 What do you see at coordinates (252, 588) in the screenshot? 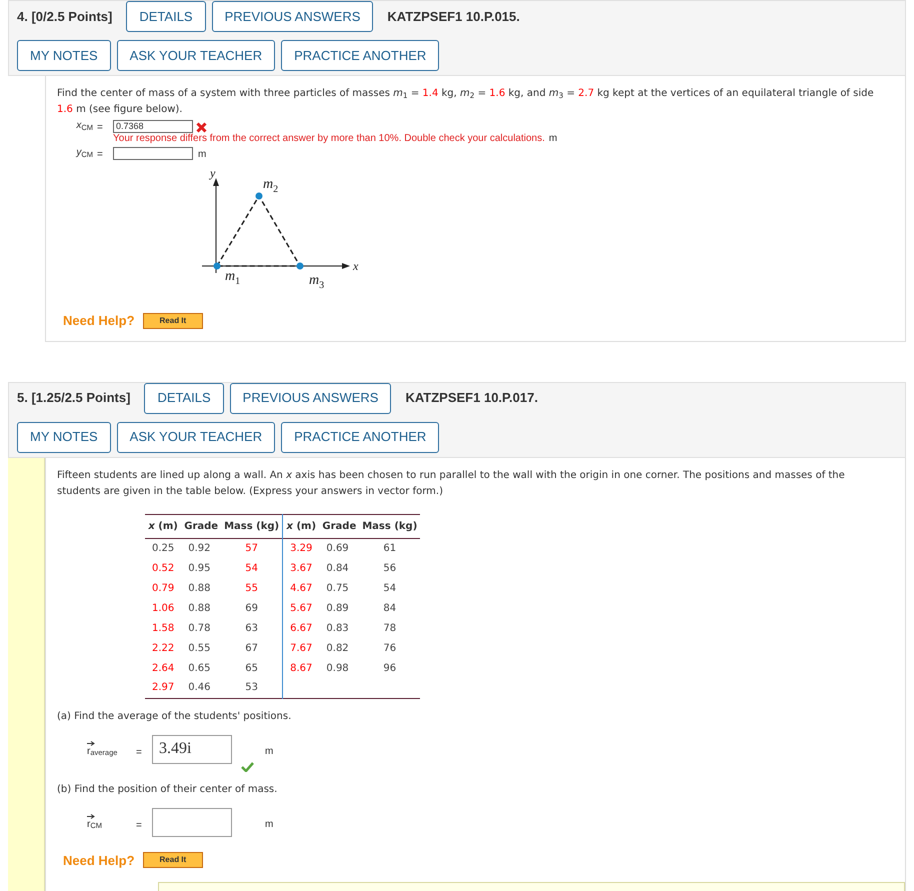
I see `table-cell: 55` at bounding box center [252, 588].